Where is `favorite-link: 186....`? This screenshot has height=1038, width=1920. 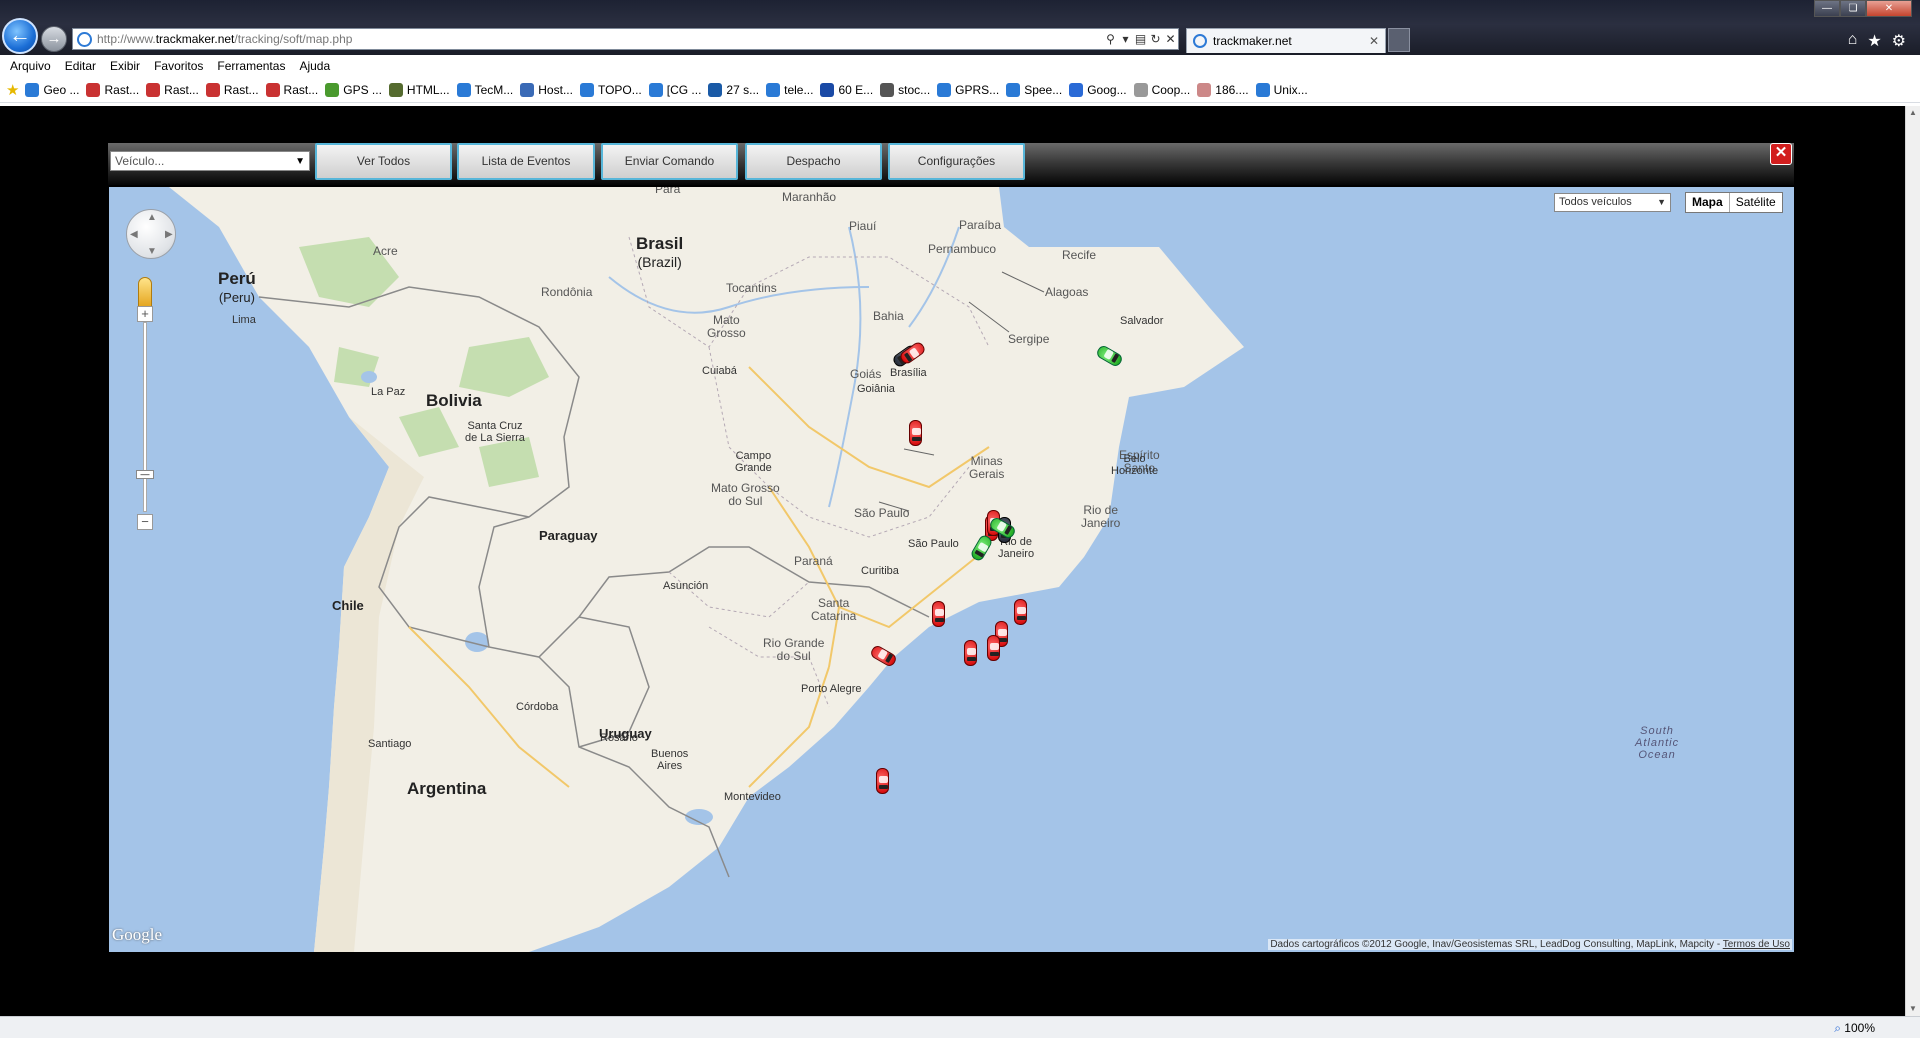 favorite-link: 186.... is located at coordinates (1223, 89).